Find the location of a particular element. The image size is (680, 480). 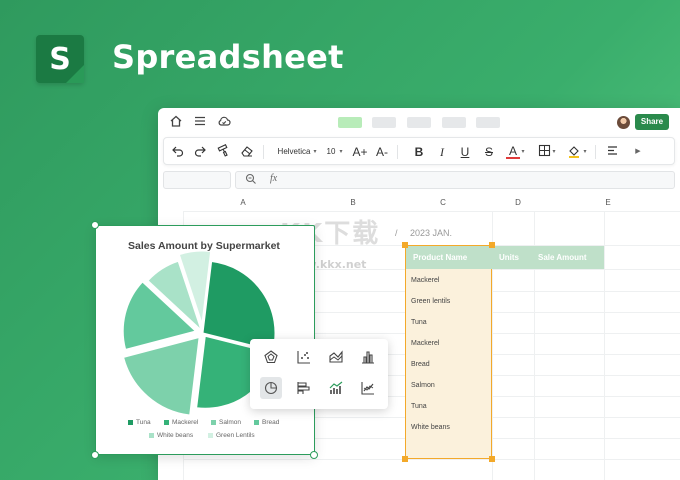

product-cell: Bread is located at coordinates (417, 364).